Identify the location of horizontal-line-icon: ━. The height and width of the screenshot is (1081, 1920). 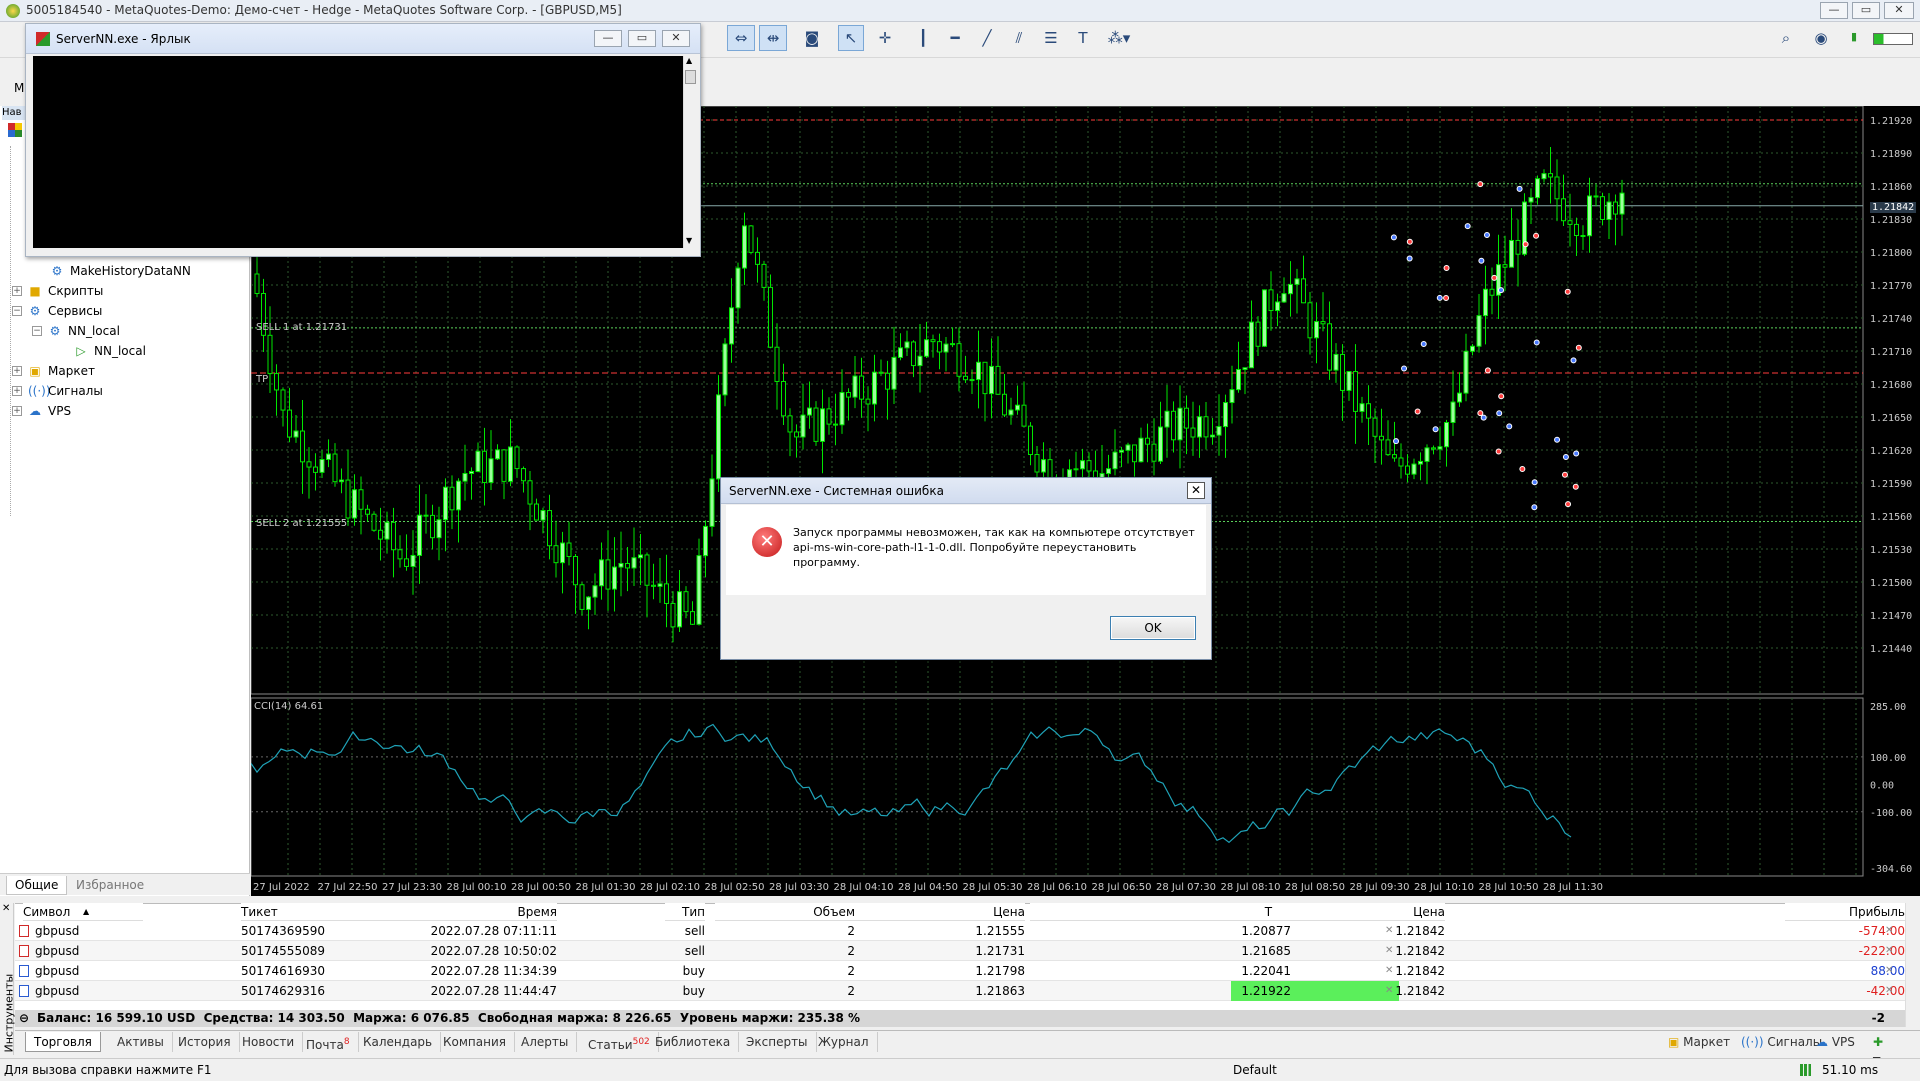
(955, 38).